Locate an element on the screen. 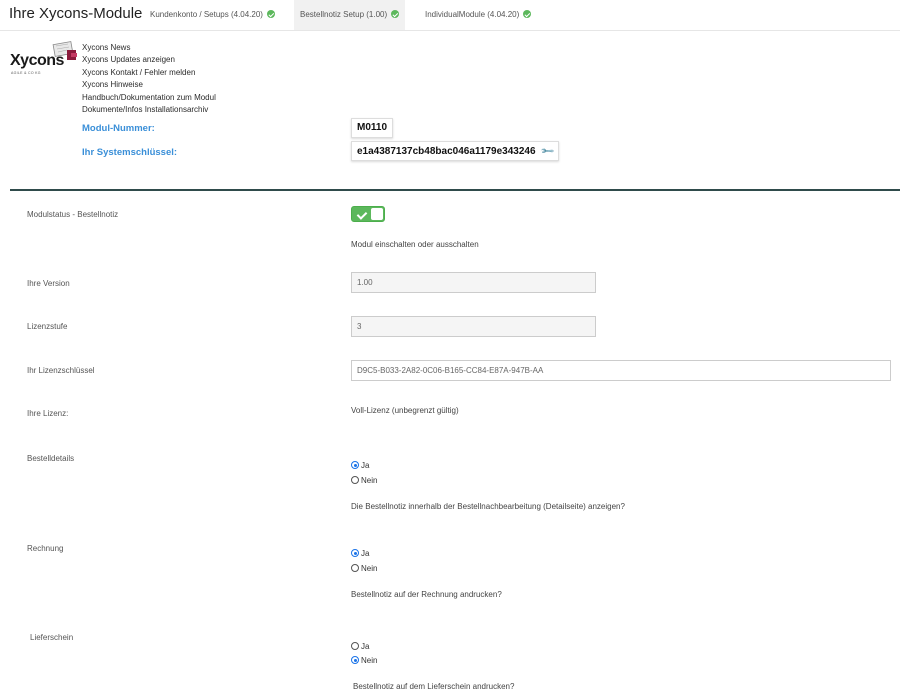 The image size is (900, 700). license-label: Ihre Lizenz: is located at coordinates (48, 413).